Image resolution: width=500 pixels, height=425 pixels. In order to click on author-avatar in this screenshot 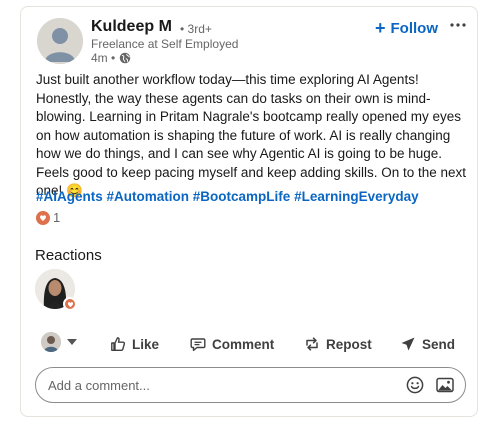, I will do `click(60, 41)`.